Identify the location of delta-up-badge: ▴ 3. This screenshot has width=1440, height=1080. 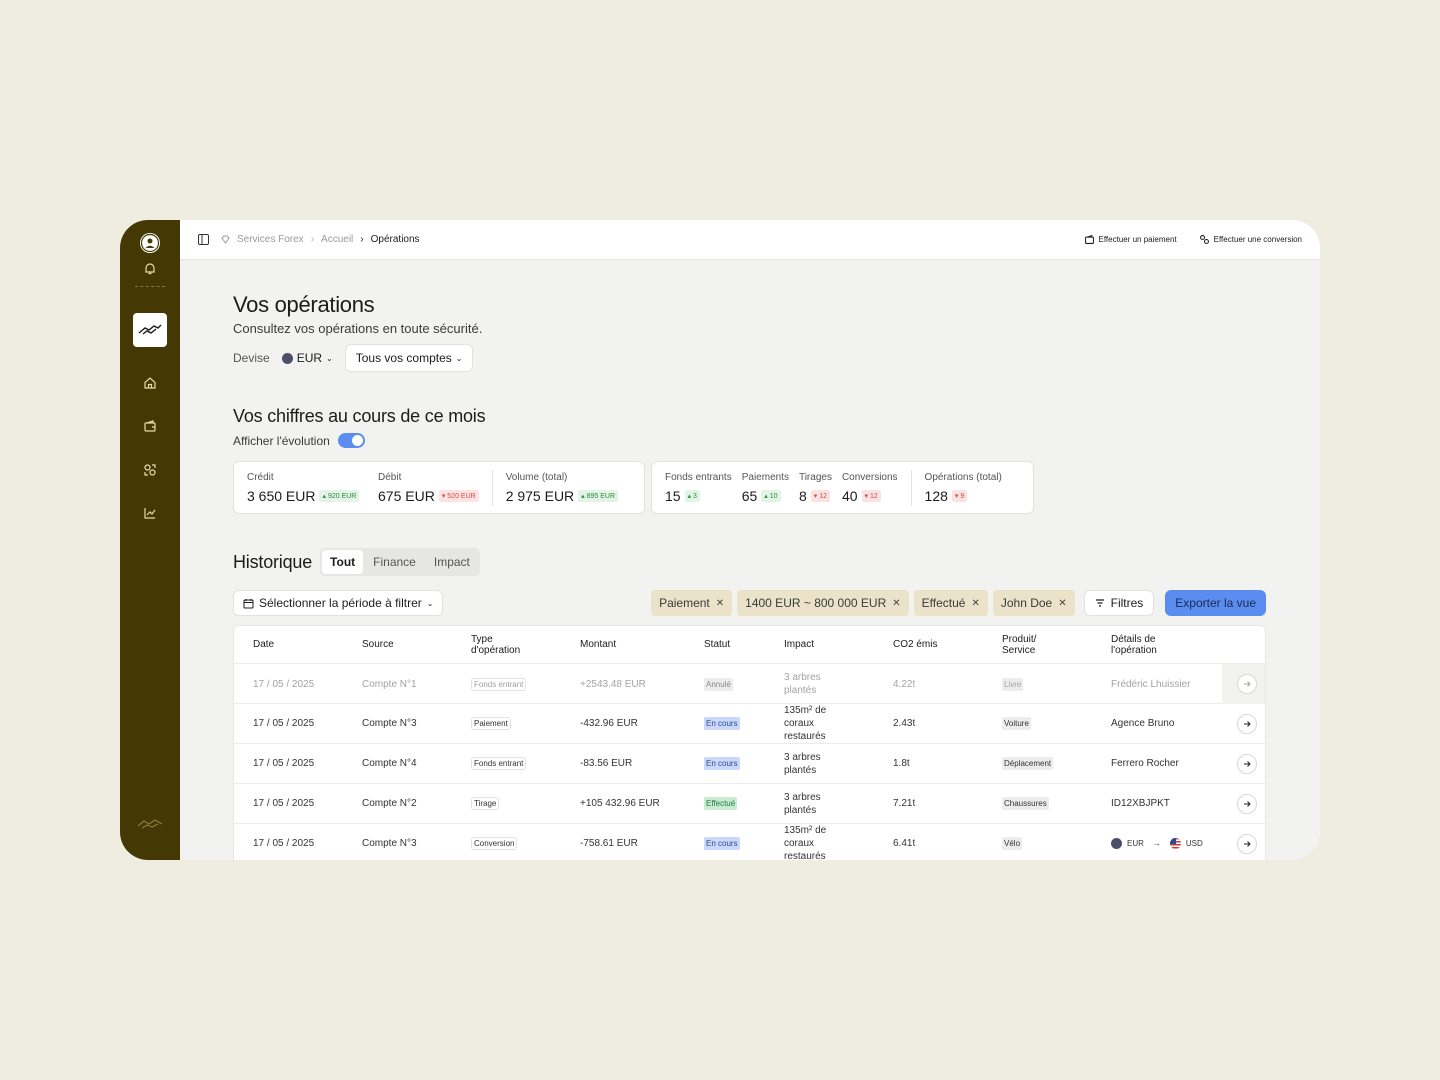
(692, 495).